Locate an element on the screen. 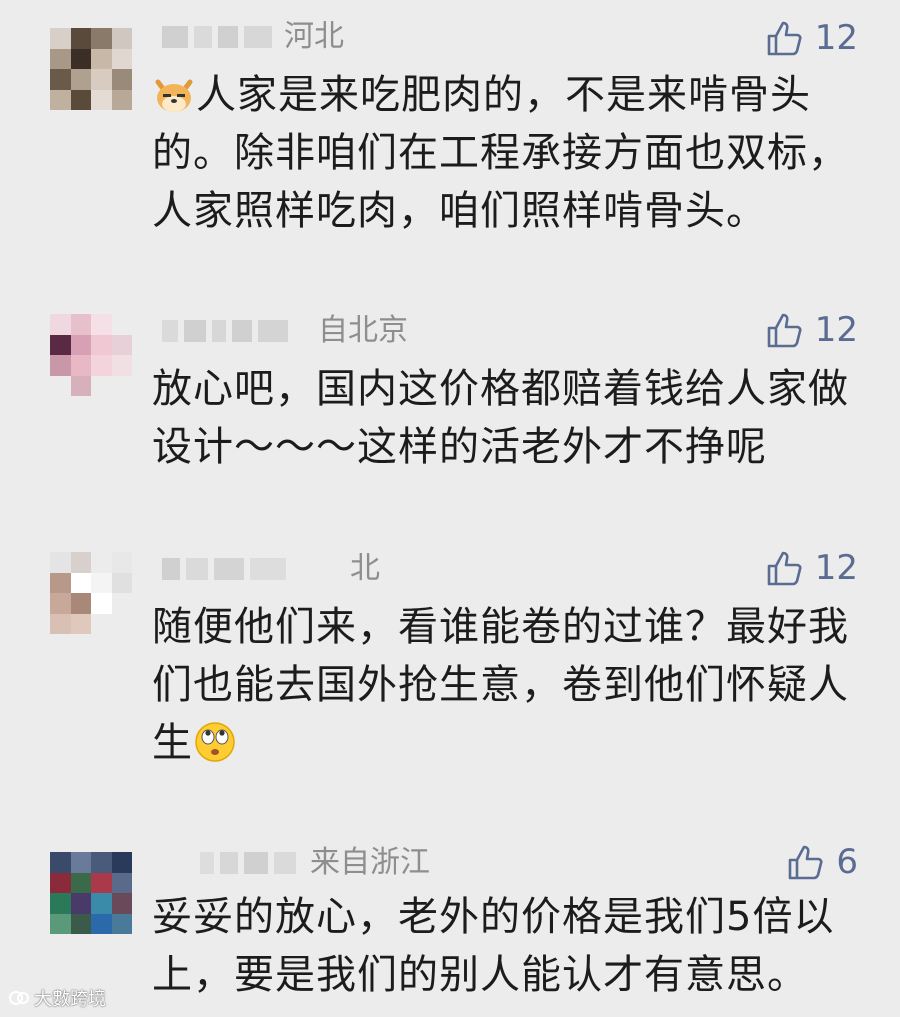 This screenshot has width=900, height=1017. comment-line: 放心吧，国内这价格都赔着钱给人家做 is located at coordinates (500, 389).